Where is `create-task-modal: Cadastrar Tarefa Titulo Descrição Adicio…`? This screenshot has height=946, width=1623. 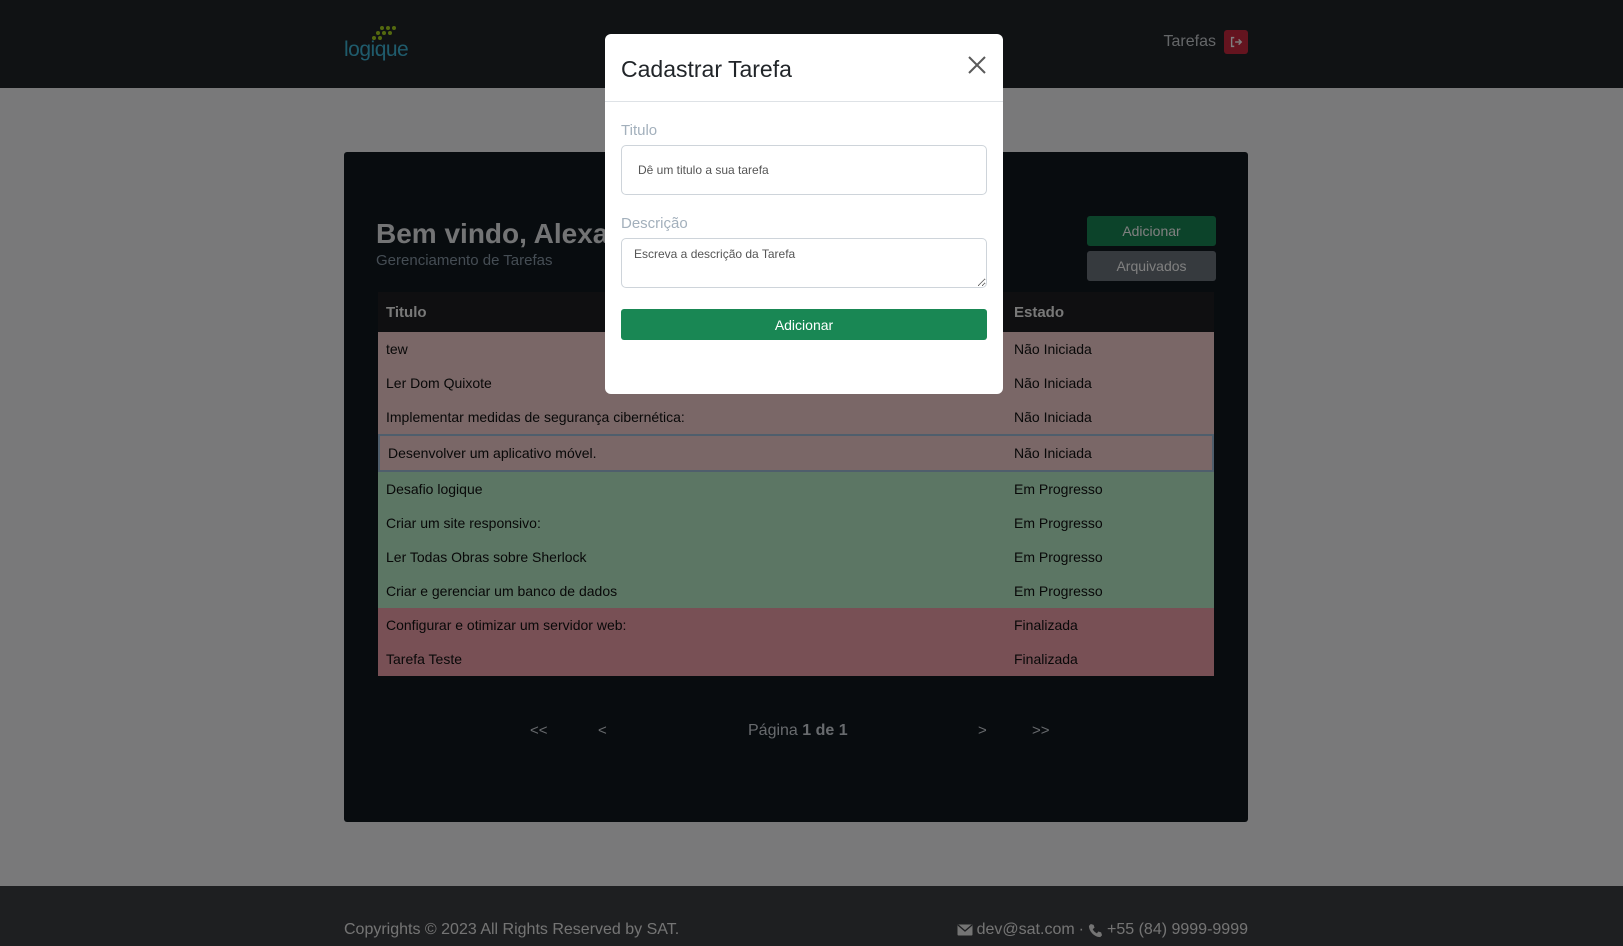
create-task-modal: Cadastrar Tarefa Titulo Descrição Adicio… is located at coordinates (804, 214).